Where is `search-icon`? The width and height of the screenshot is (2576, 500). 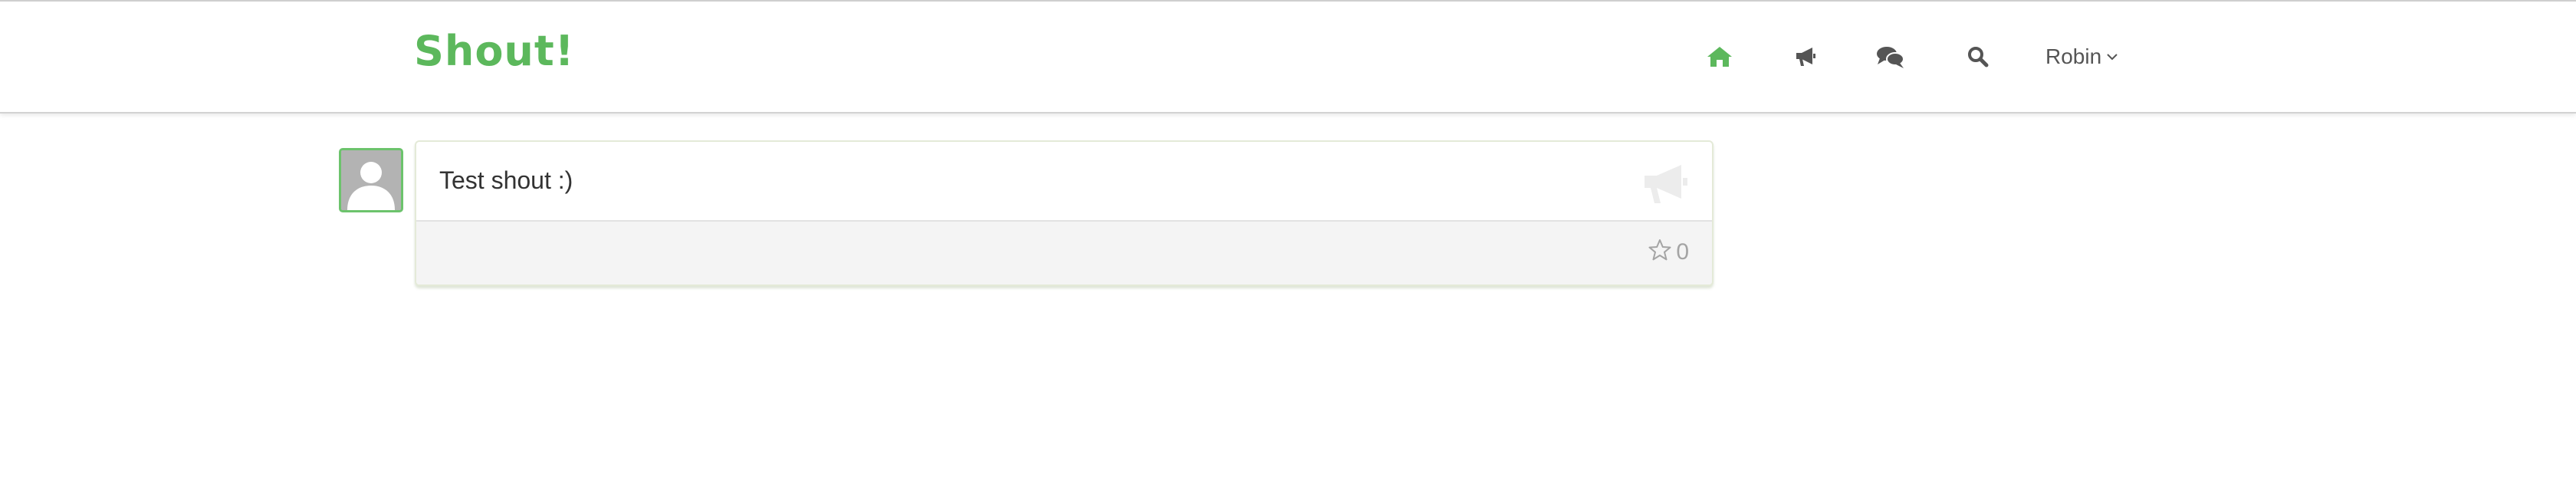
search-icon is located at coordinates (1978, 56).